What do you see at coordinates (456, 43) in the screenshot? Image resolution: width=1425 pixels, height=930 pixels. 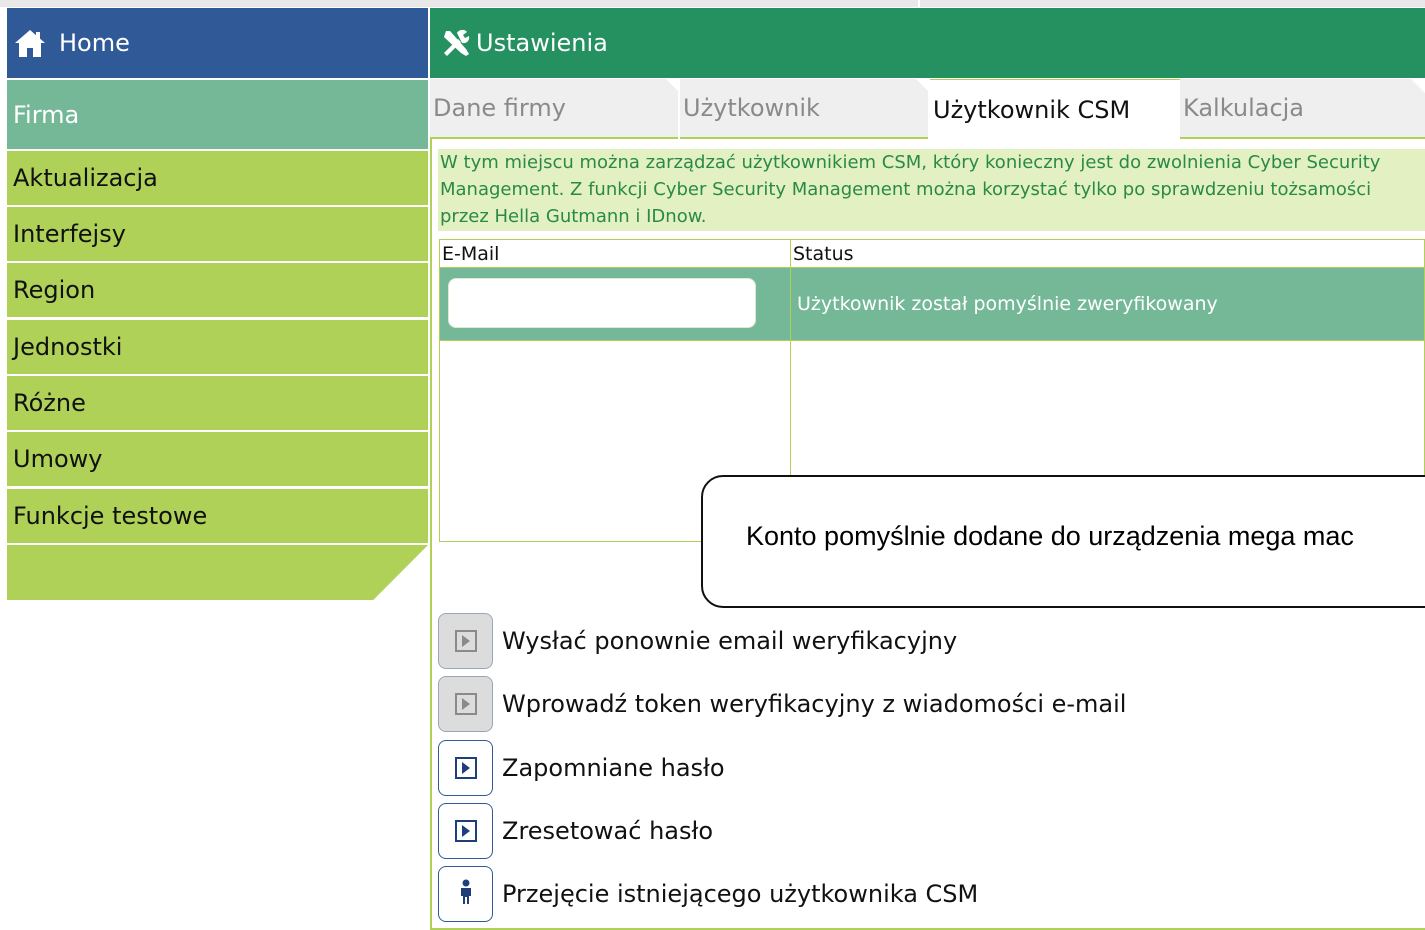 I see `tools-icon` at bounding box center [456, 43].